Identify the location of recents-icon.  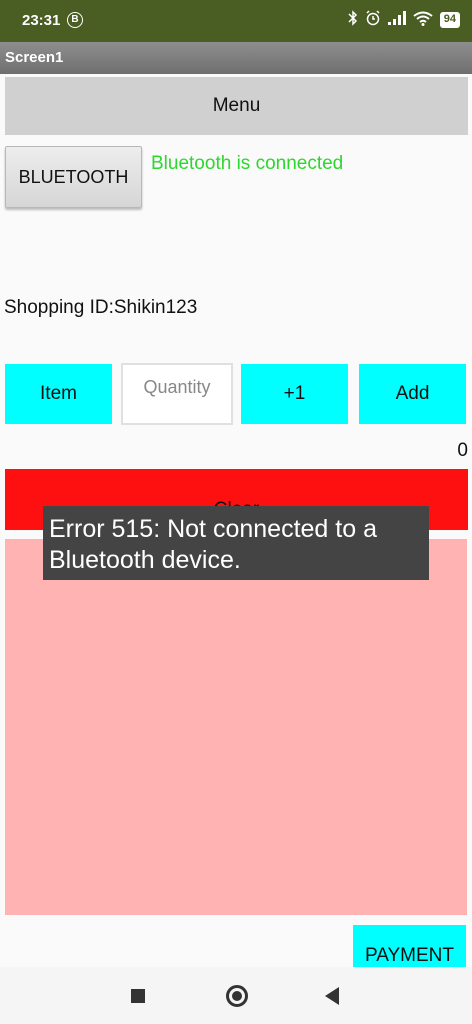
(138, 996).